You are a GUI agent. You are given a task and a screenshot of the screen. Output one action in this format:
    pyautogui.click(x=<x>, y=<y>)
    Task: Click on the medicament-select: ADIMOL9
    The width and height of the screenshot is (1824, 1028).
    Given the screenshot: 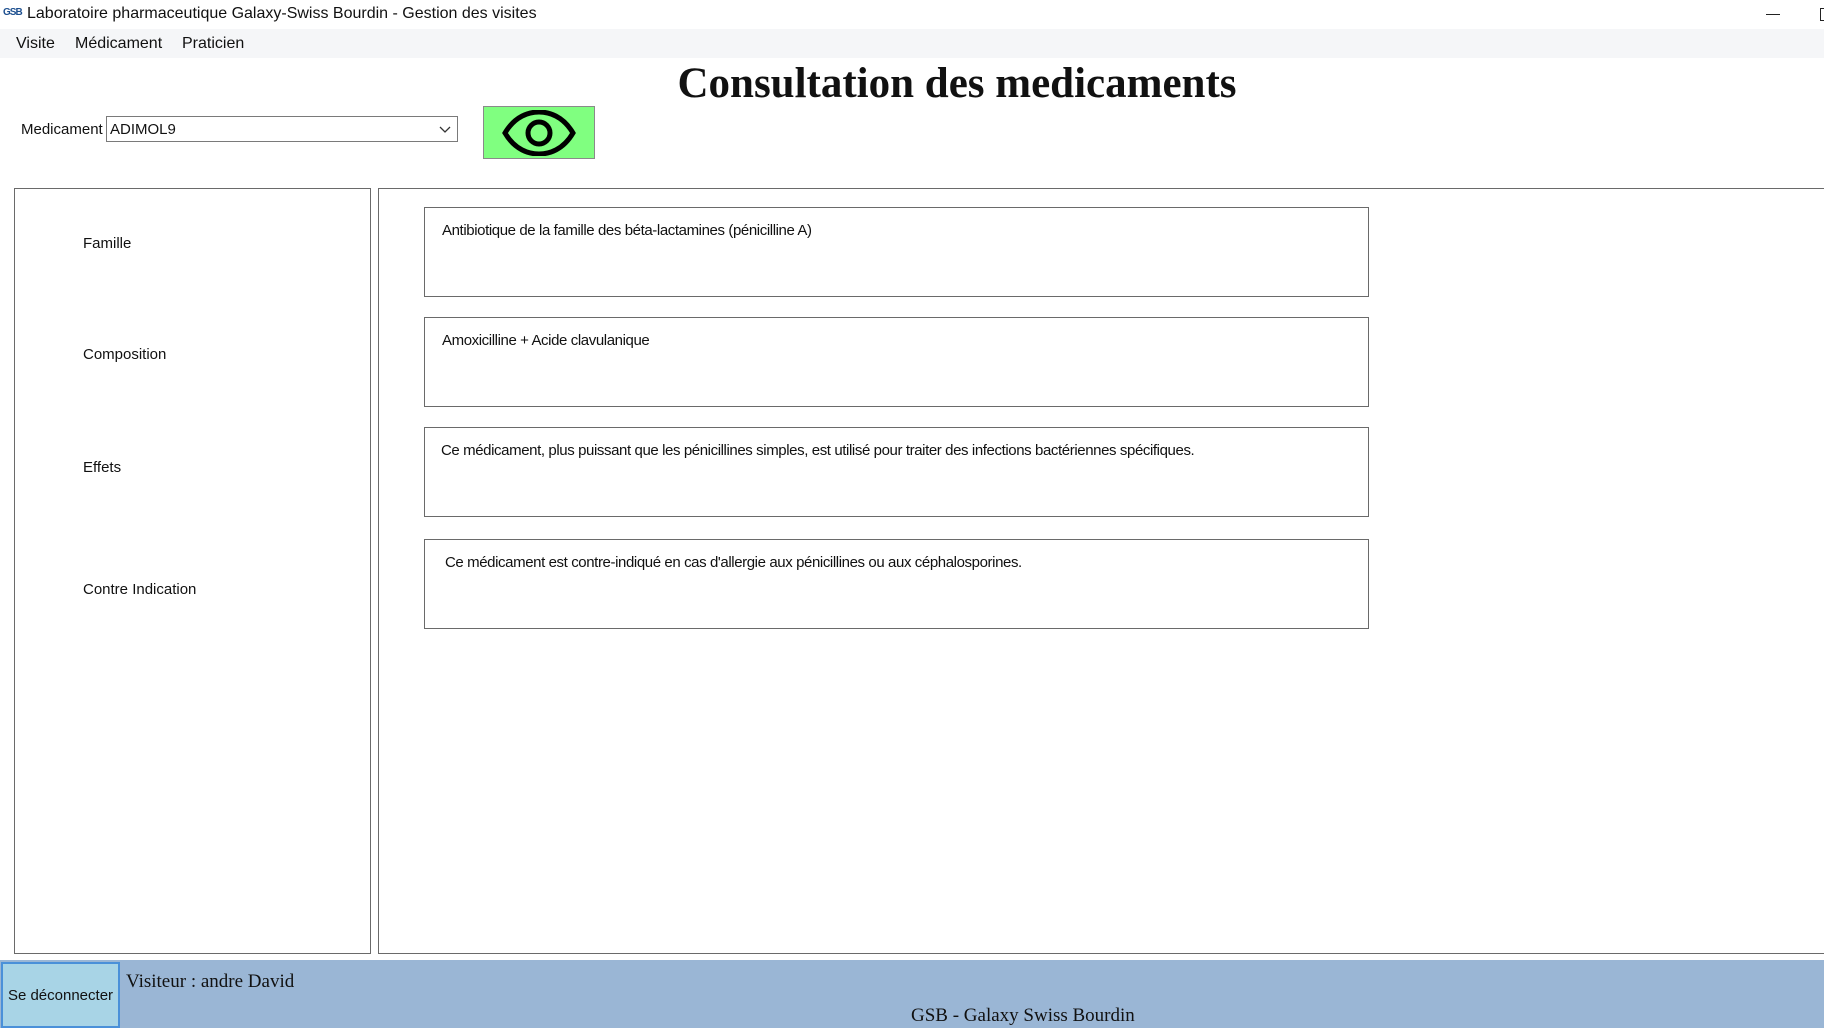 What is the action you would take?
    pyautogui.click(x=282, y=129)
    